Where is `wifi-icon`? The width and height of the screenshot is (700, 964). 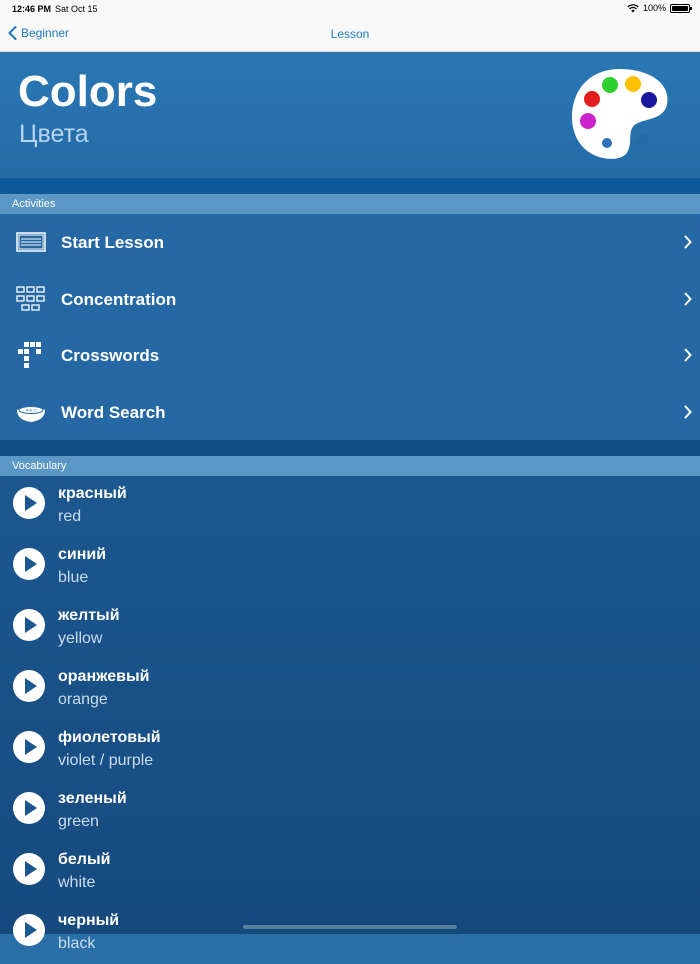 wifi-icon is located at coordinates (633, 7).